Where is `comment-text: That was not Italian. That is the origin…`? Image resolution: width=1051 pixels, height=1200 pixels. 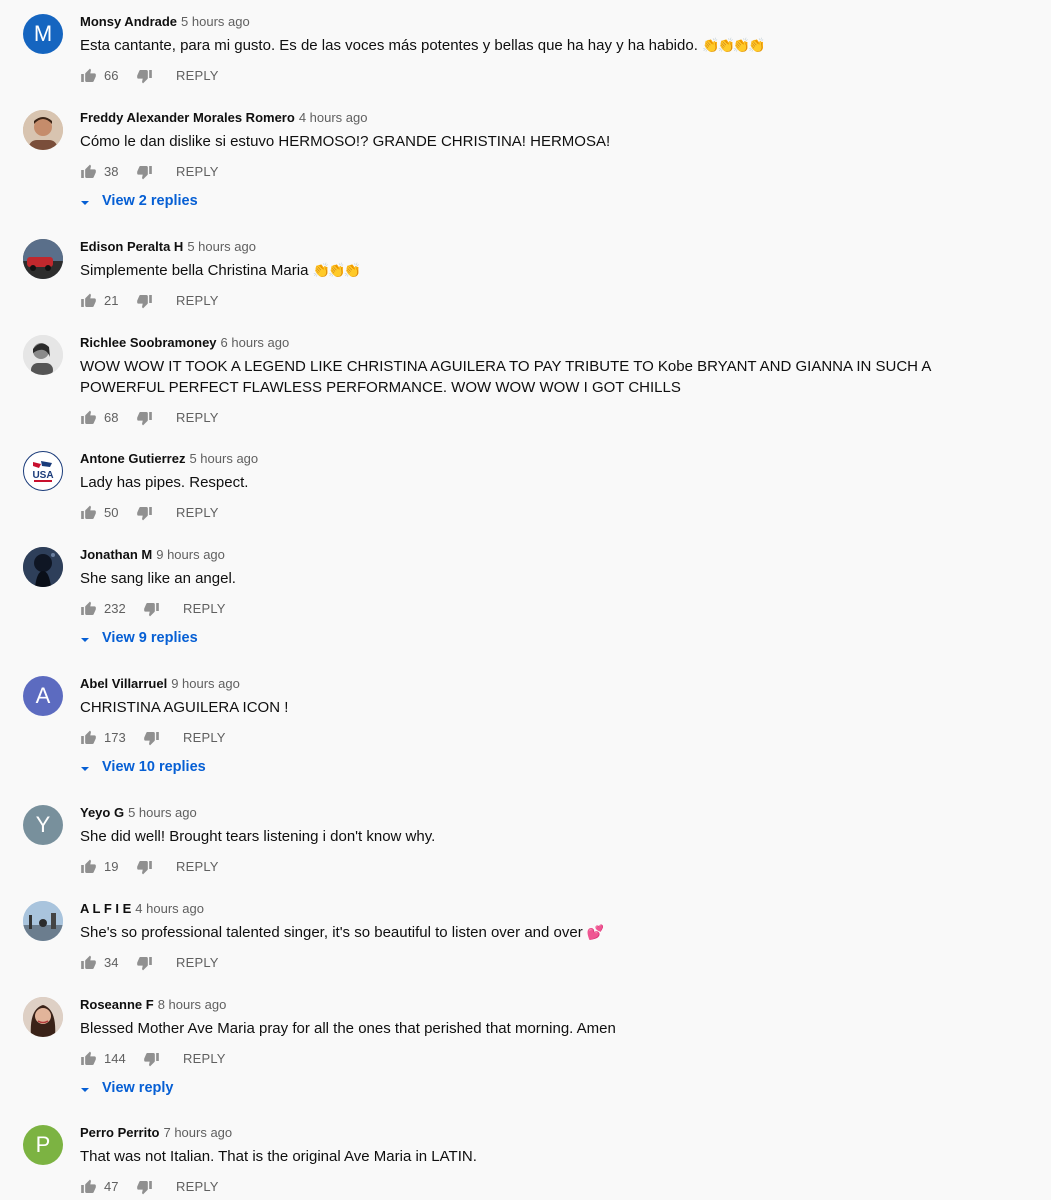 comment-text: That was not Italian. That is the origin… is located at coordinates (278, 1156).